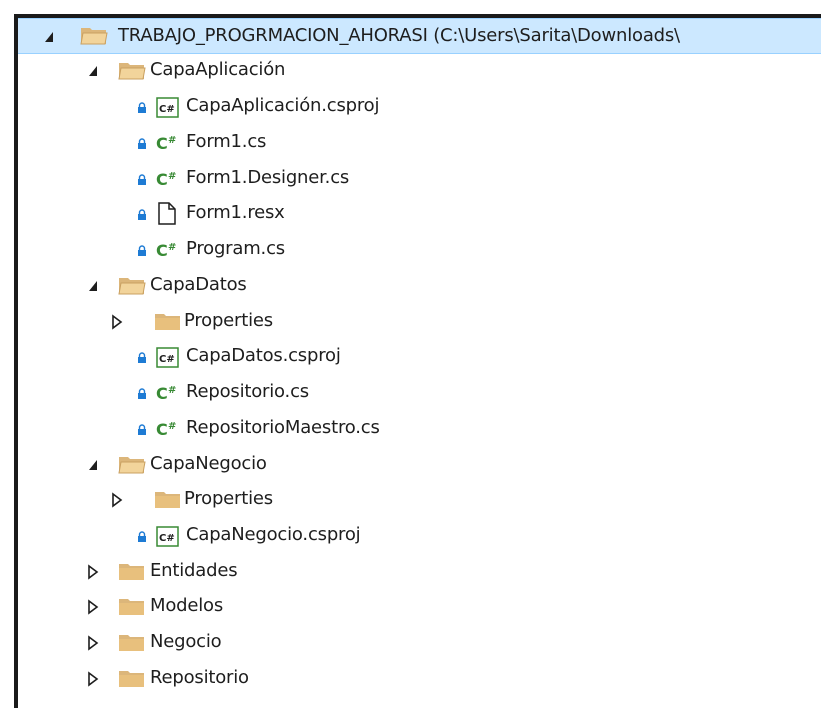 Image resolution: width=821 pixels, height=708 pixels. I want to click on tree-node-program-cs: C # Program.cs, so click(419, 250).